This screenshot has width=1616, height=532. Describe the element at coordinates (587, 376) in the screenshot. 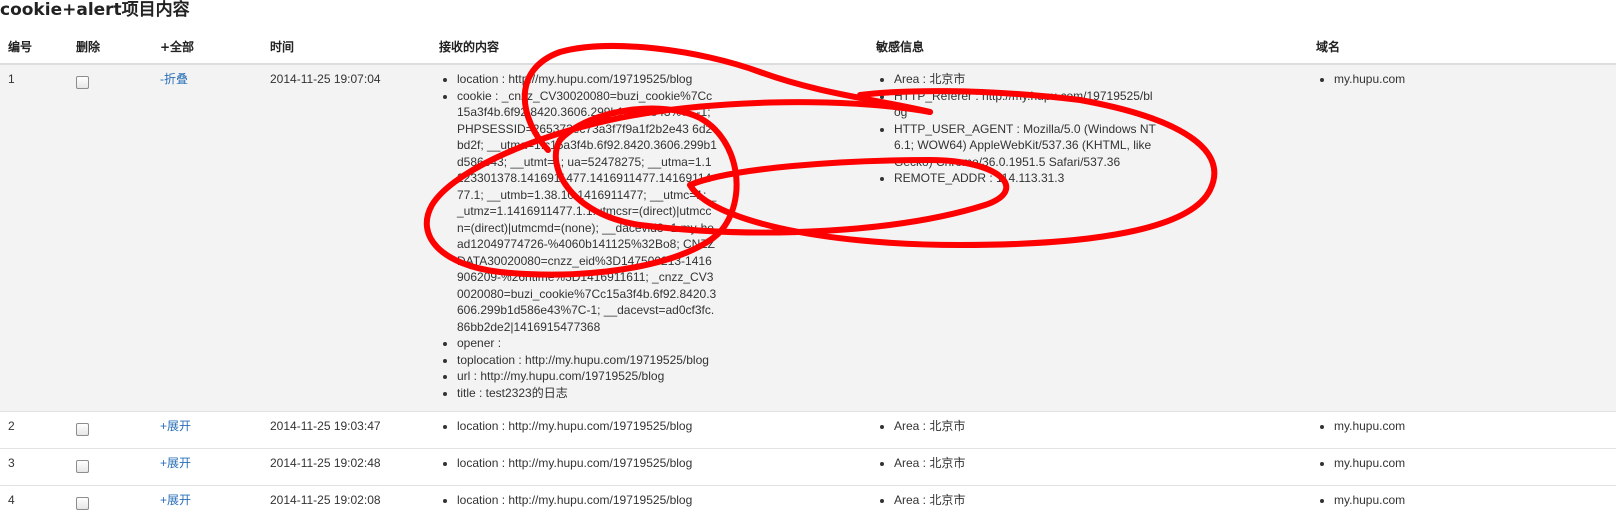

I see `content-item: url : http://my.hupu.com/19719525/blog` at that location.